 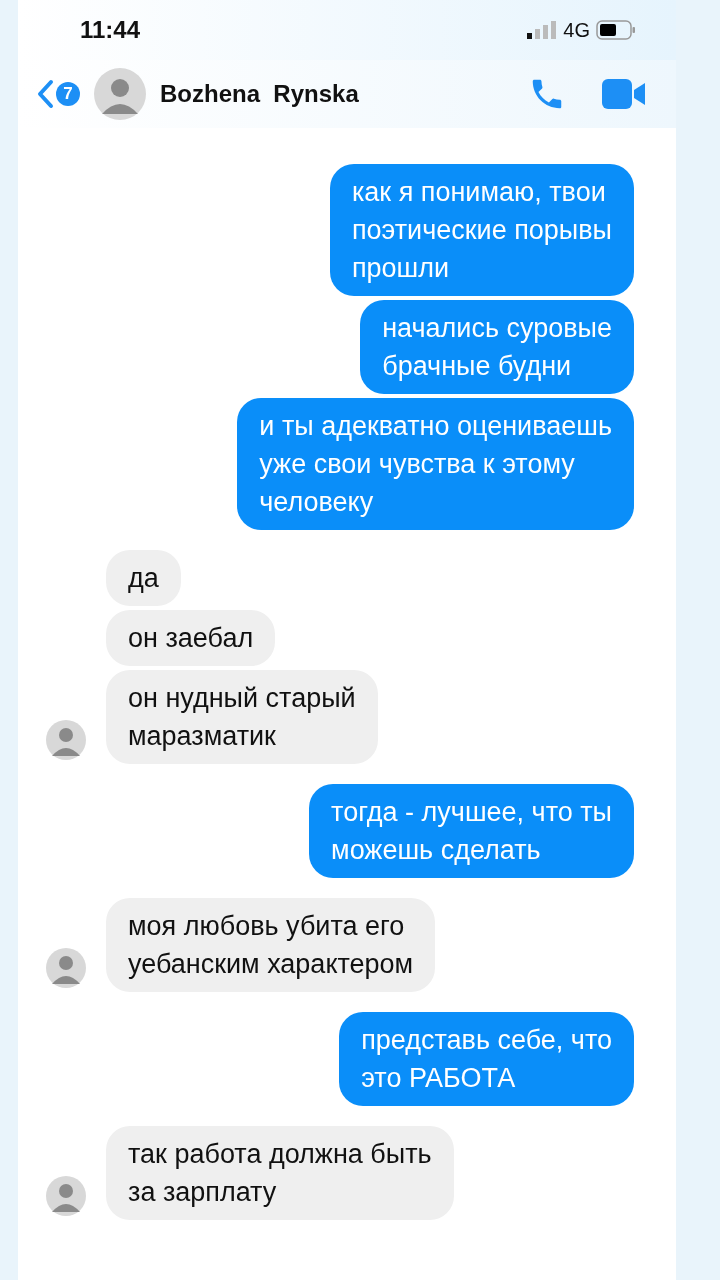 What do you see at coordinates (280, 1173) in the screenshot?
I see `received-message: так работа должна быть за зарплату` at bounding box center [280, 1173].